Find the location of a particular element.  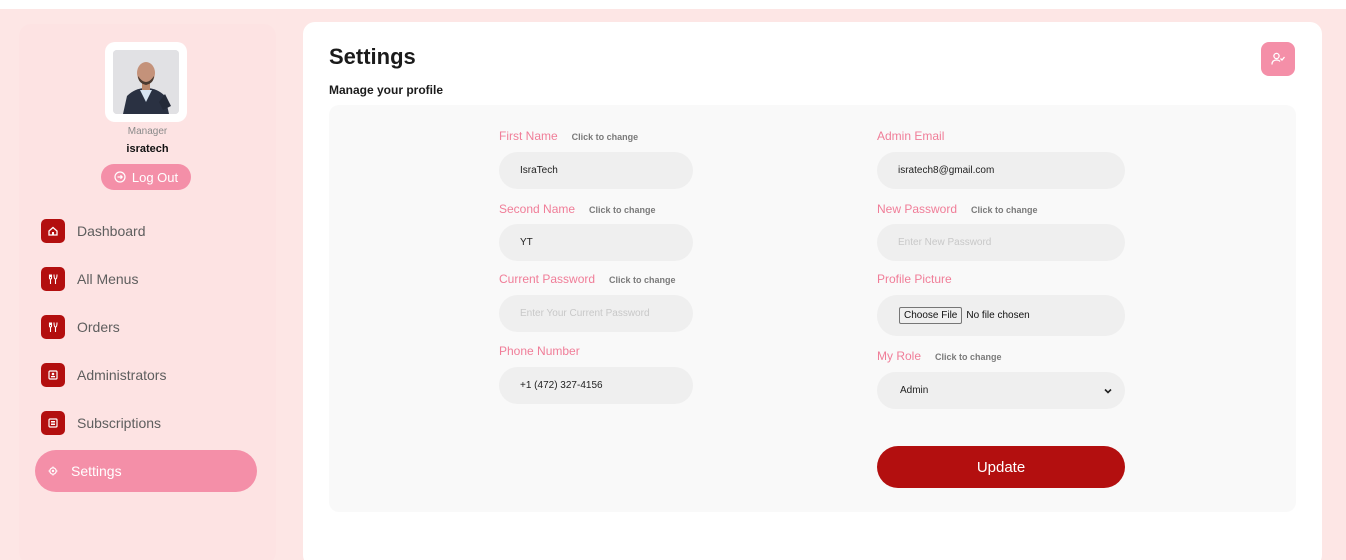

sidebar-item-settings: Settings is located at coordinates (146, 471).